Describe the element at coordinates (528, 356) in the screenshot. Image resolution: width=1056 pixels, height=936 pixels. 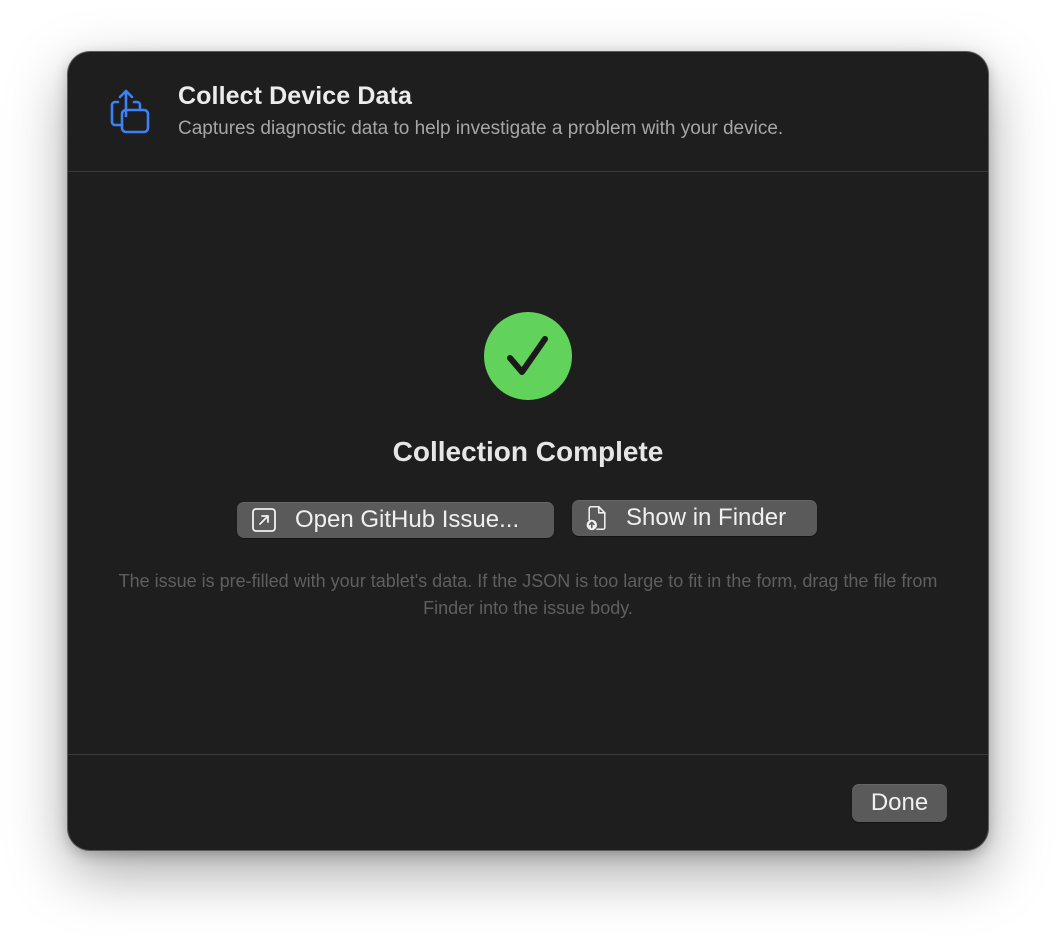
I see `checkmark-circle-icon` at that location.